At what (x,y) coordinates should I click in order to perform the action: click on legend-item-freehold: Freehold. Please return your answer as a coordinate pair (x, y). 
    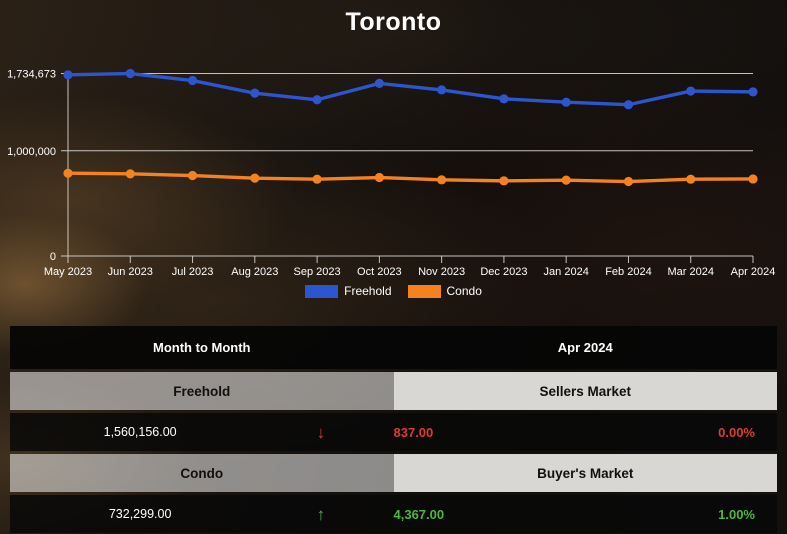
    Looking at the image, I should click on (348, 291).